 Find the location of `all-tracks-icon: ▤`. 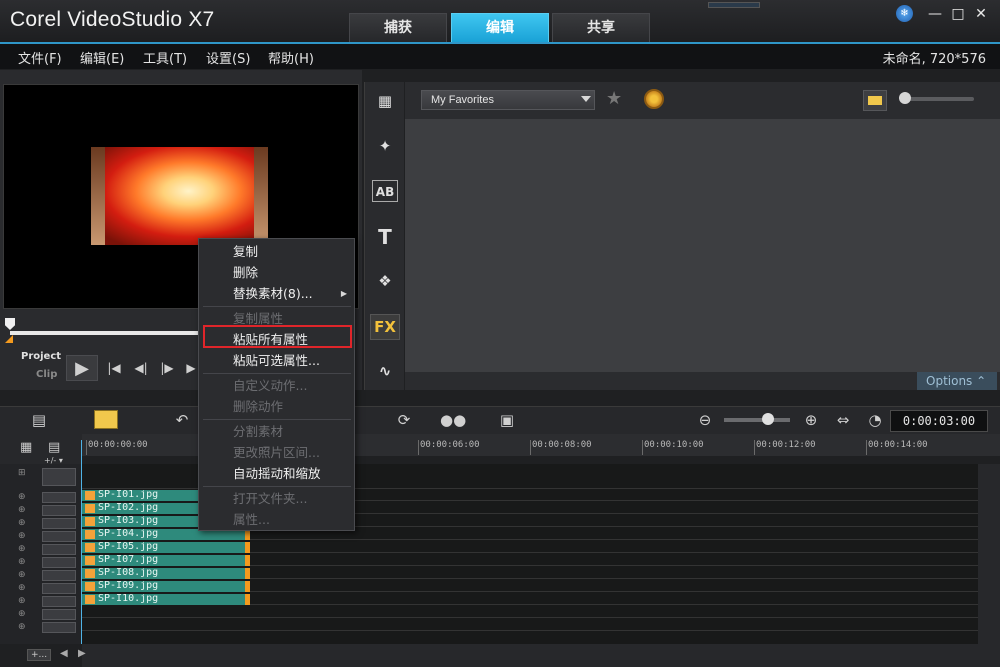

all-tracks-icon: ▤ is located at coordinates (54, 447).